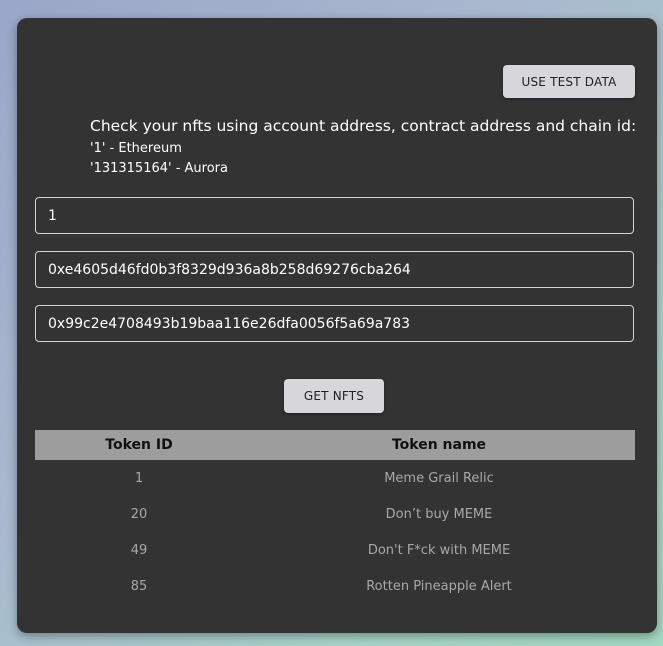 The height and width of the screenshot is (646, 663). I want to click on table-row: 1 Meme Grail Relic, so click(335, 478).